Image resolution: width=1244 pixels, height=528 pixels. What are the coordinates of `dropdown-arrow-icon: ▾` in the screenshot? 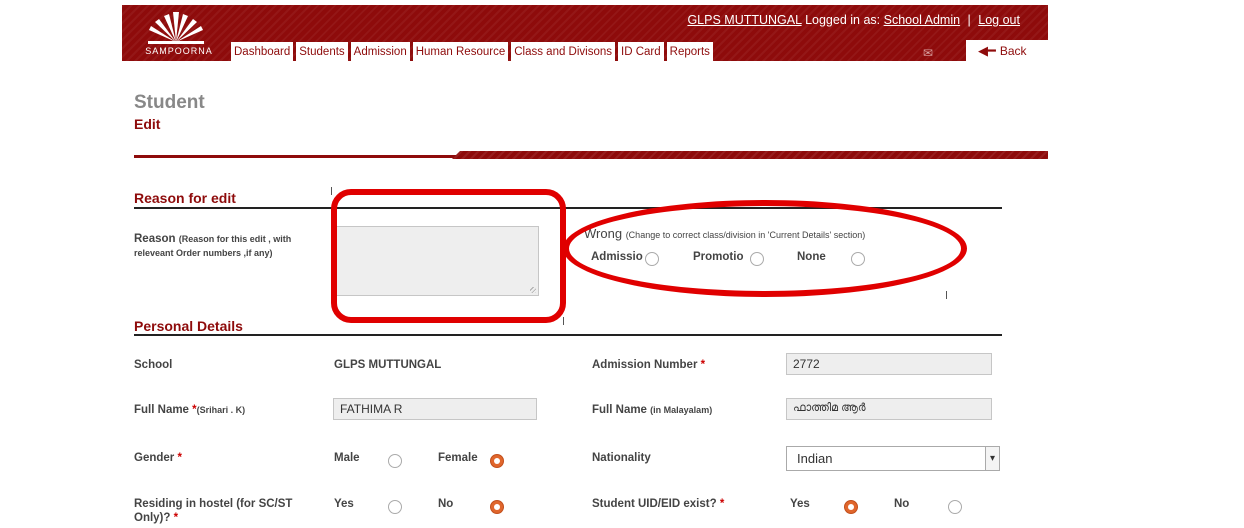 It's located at (992, 458).